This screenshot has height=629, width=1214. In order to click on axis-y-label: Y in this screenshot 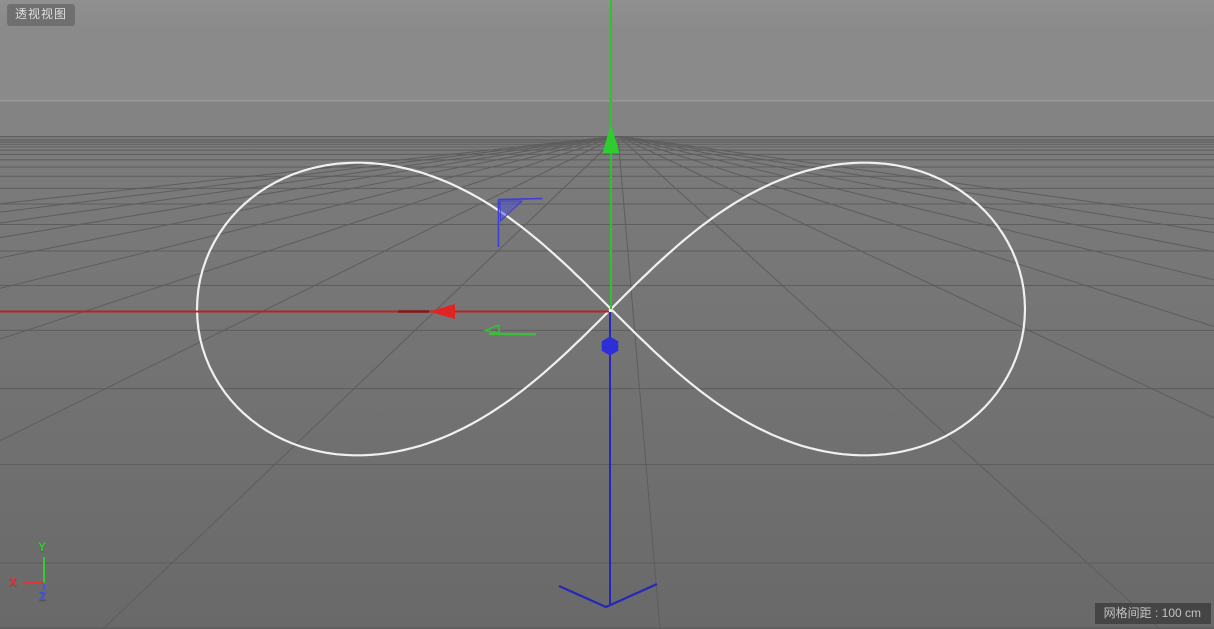, I will do `click(42, 547)`.